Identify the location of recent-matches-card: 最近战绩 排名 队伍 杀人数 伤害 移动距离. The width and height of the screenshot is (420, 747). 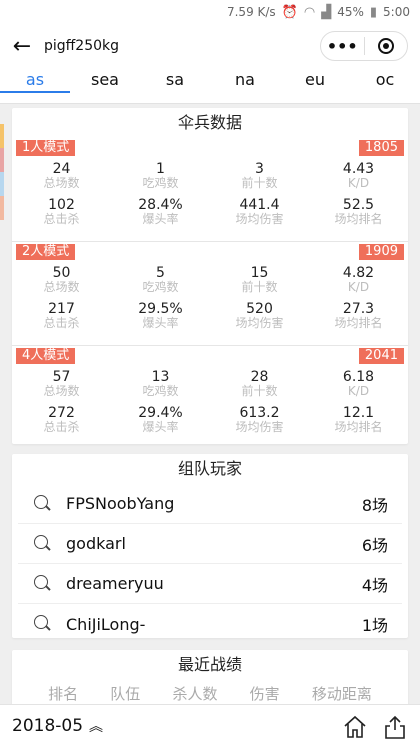
(210, 680).